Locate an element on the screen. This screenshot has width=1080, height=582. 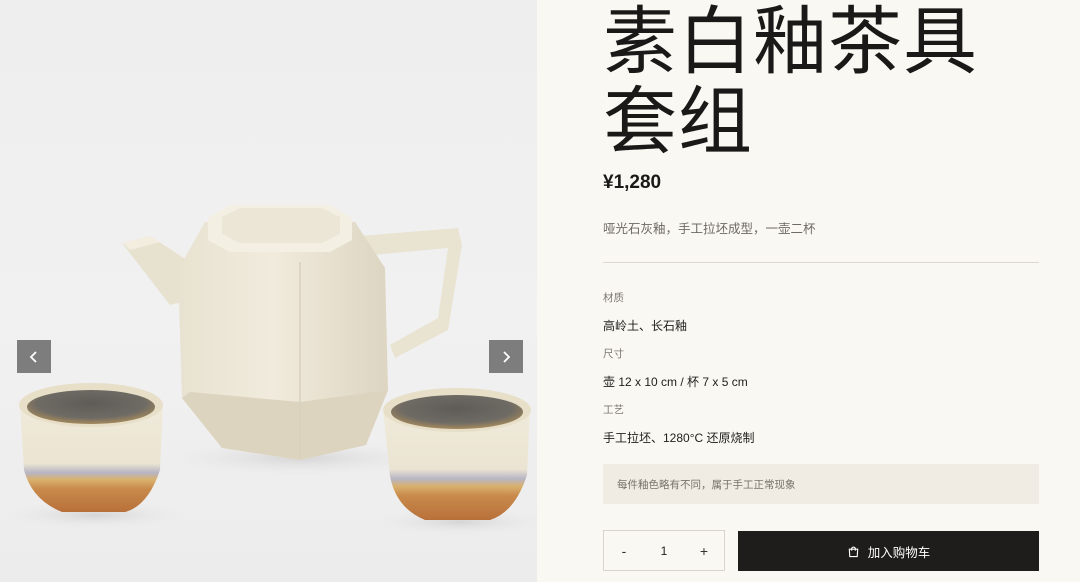
spec-label: 材质 is located at coordinates (613, 298).